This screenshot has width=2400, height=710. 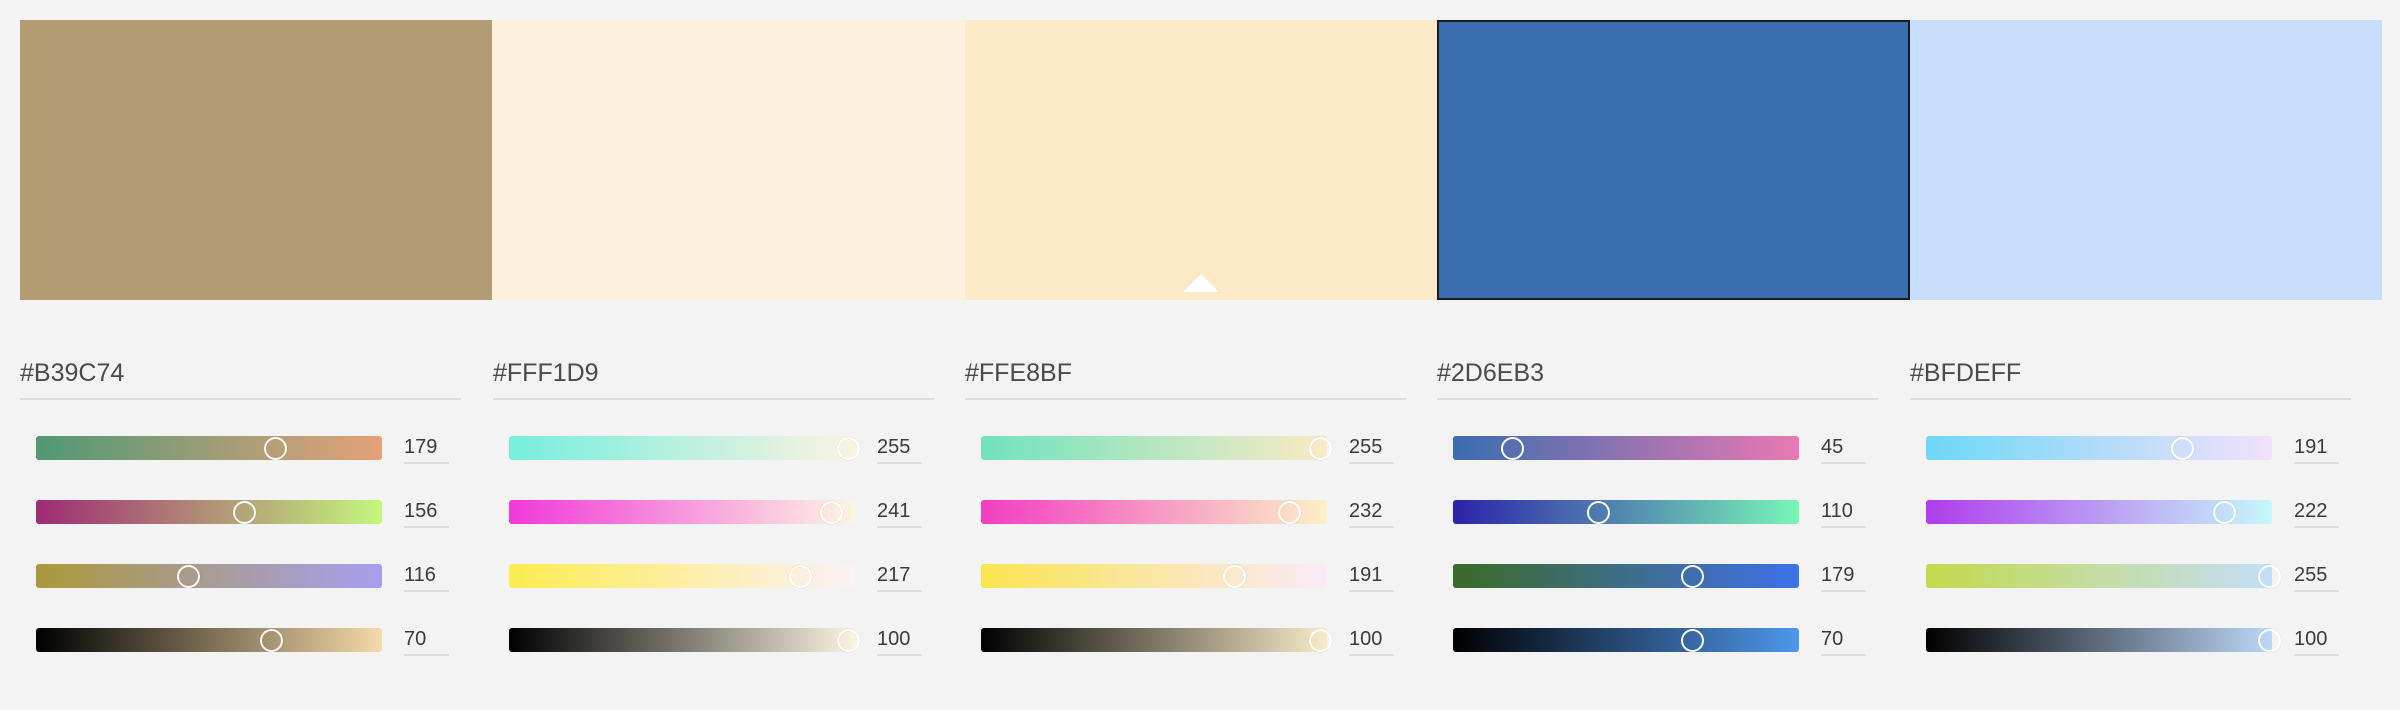 I want to click on color-panel-3: #FFE8BF 255 232 191 100, so click(x=1185, y=505).